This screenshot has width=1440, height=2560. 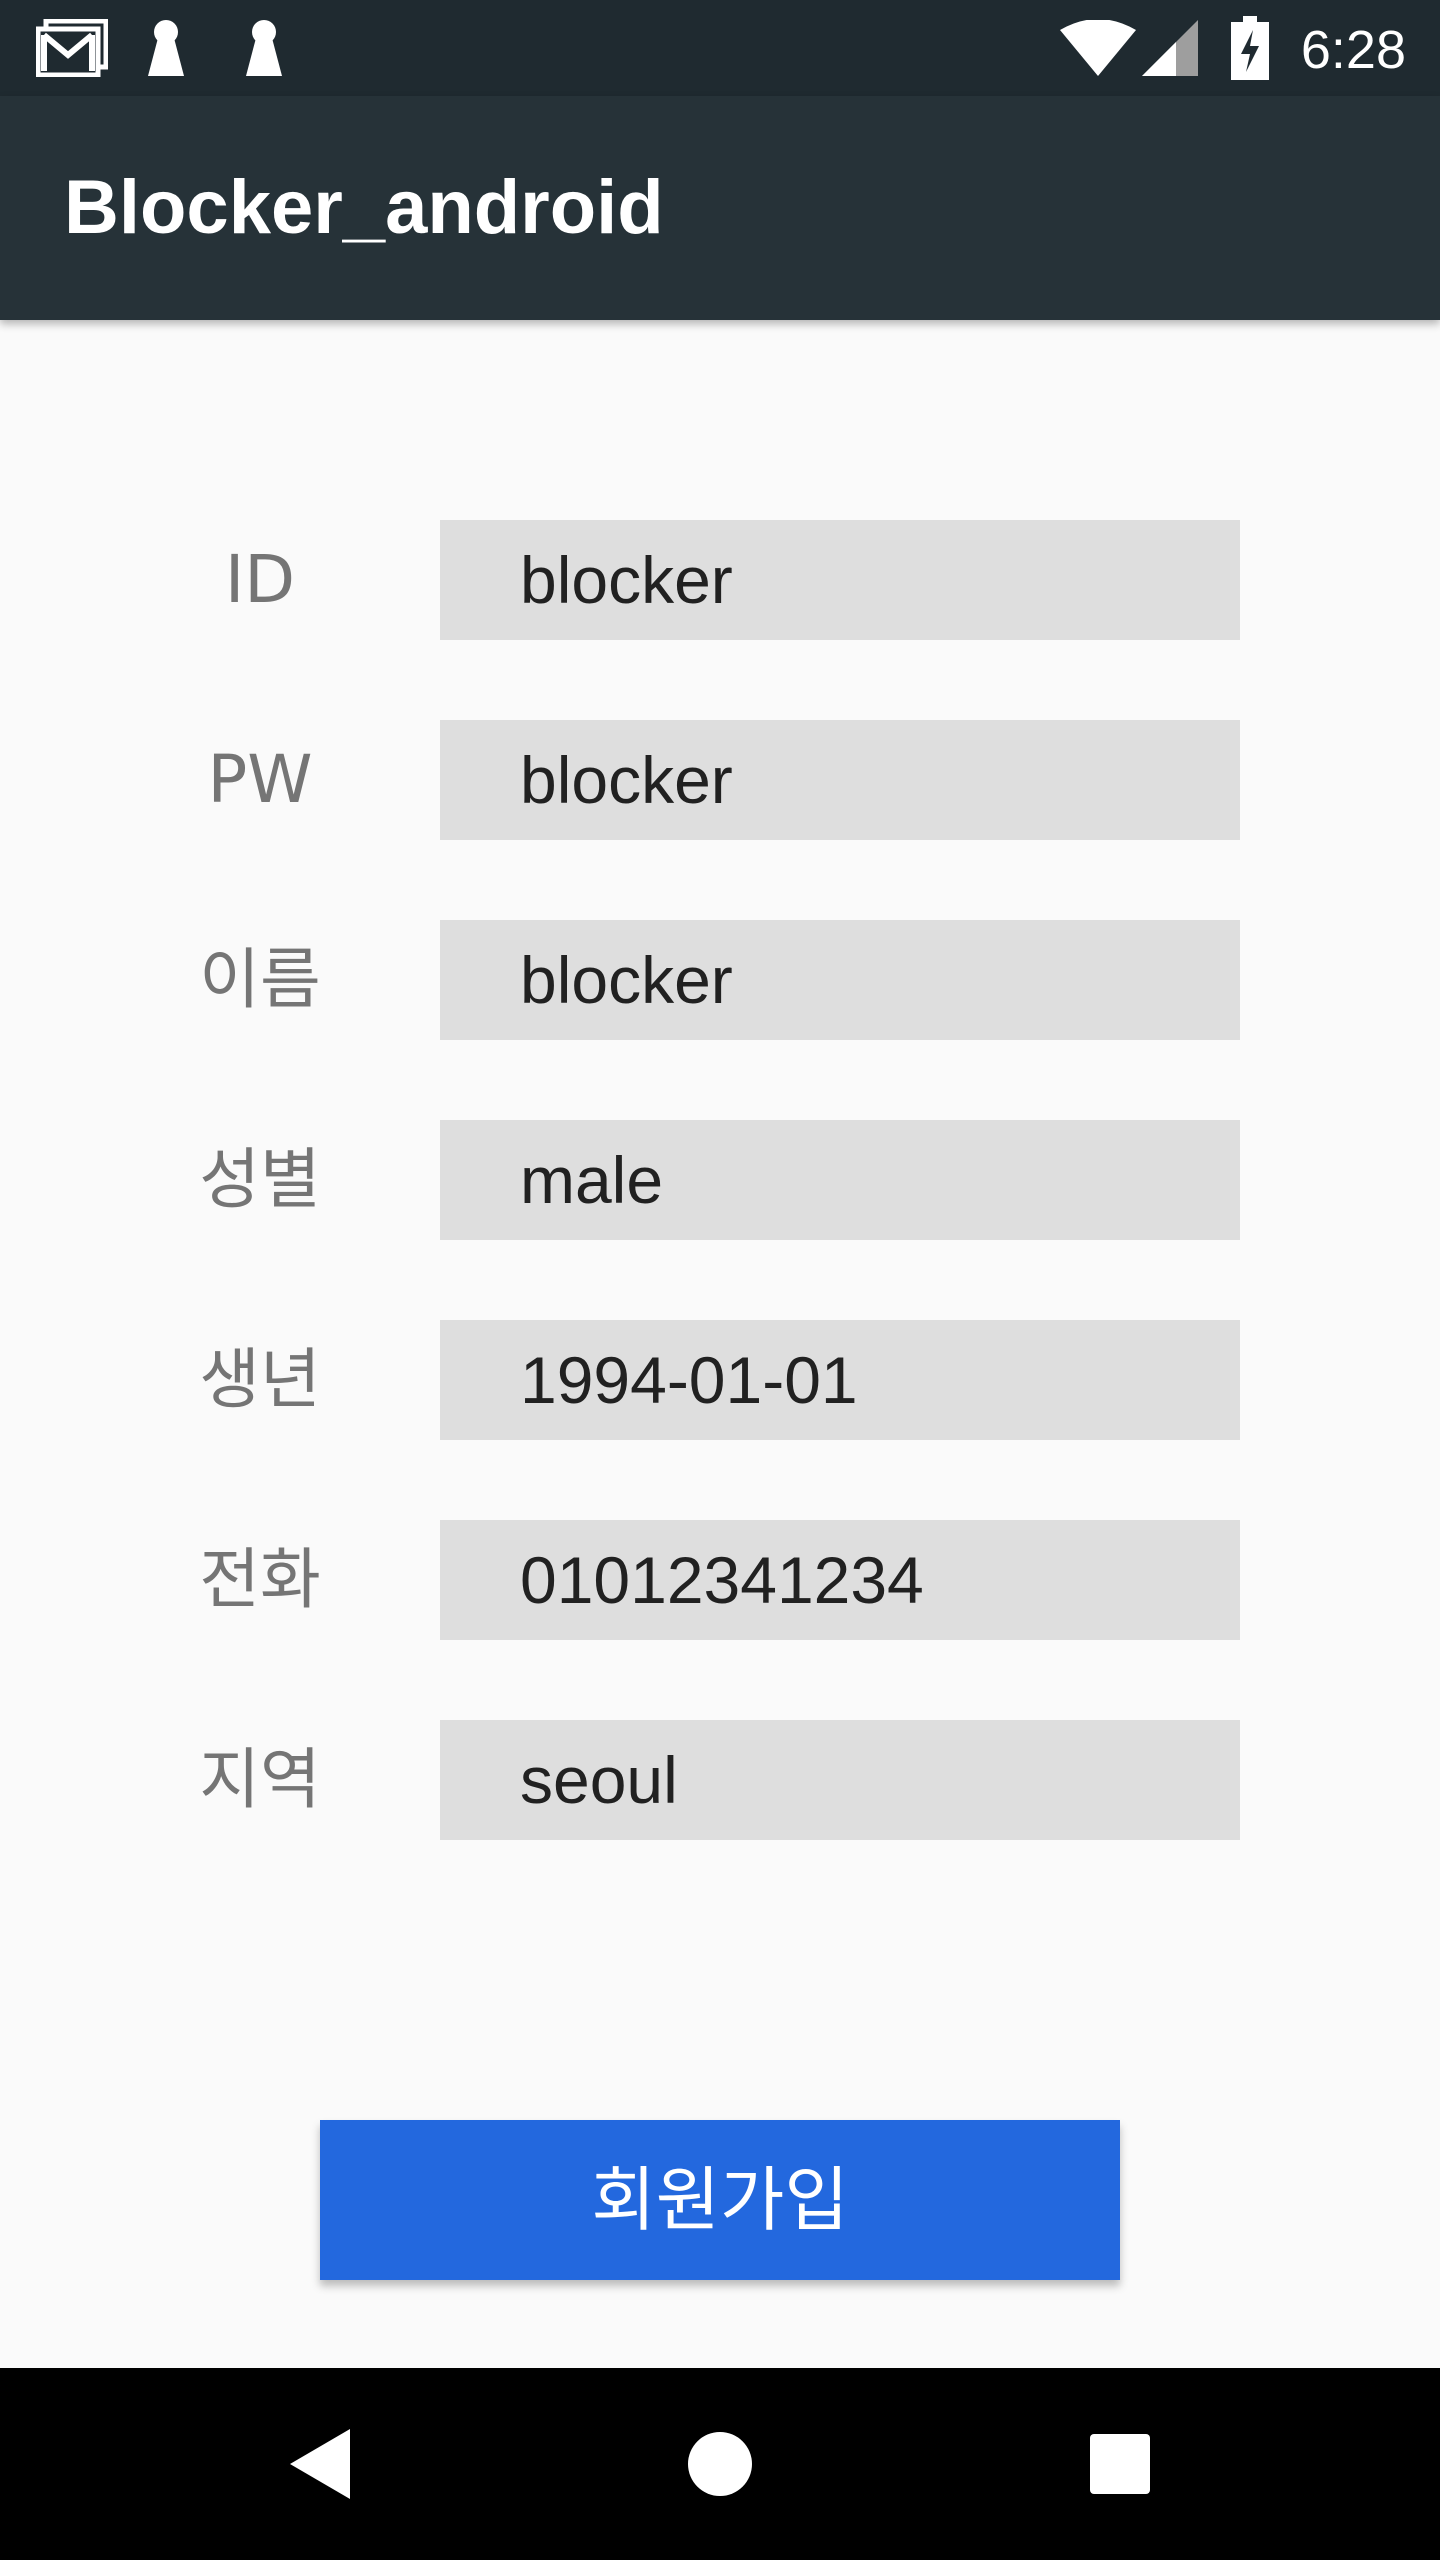 I want to click on battery-charging-icon, so click(x=1250, y=48).